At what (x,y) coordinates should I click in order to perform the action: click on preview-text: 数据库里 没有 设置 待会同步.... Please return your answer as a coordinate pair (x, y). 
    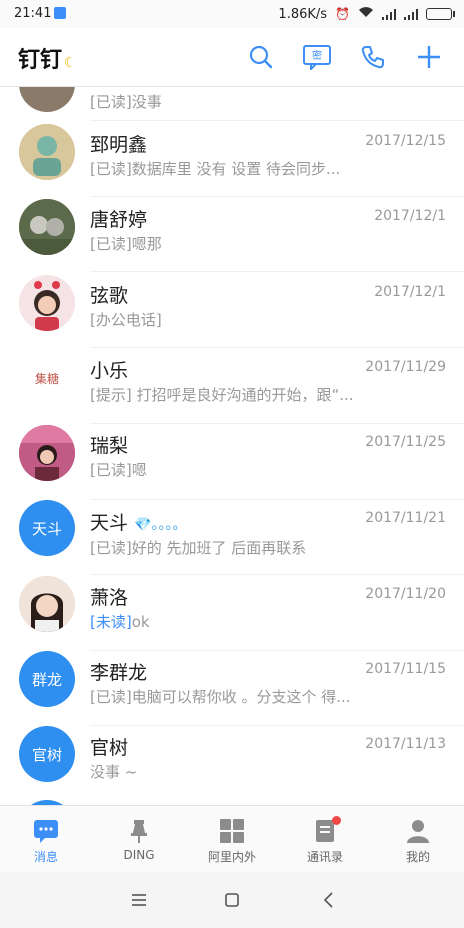
    Looking at the image, I should click on (236, 169).